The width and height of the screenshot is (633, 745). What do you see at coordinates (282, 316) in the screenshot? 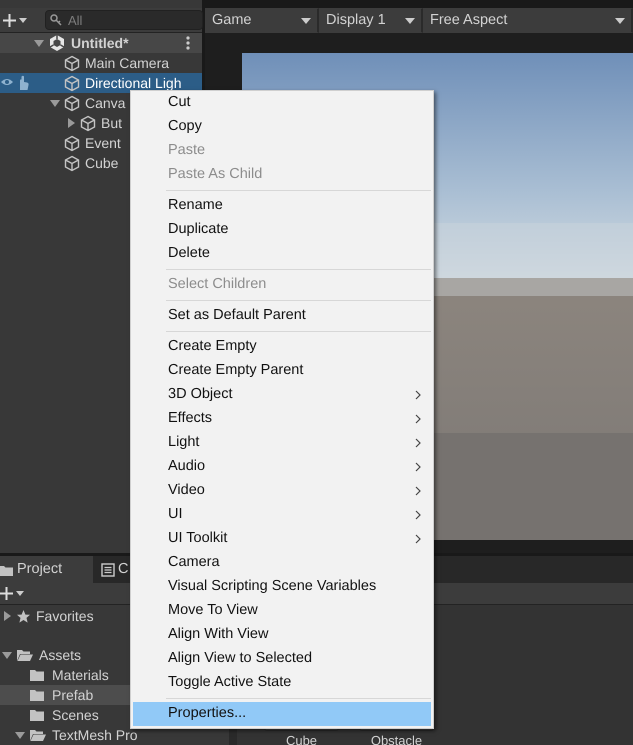
I see `menu-item: Set as Default Parent` at bounding box center [282, 316].